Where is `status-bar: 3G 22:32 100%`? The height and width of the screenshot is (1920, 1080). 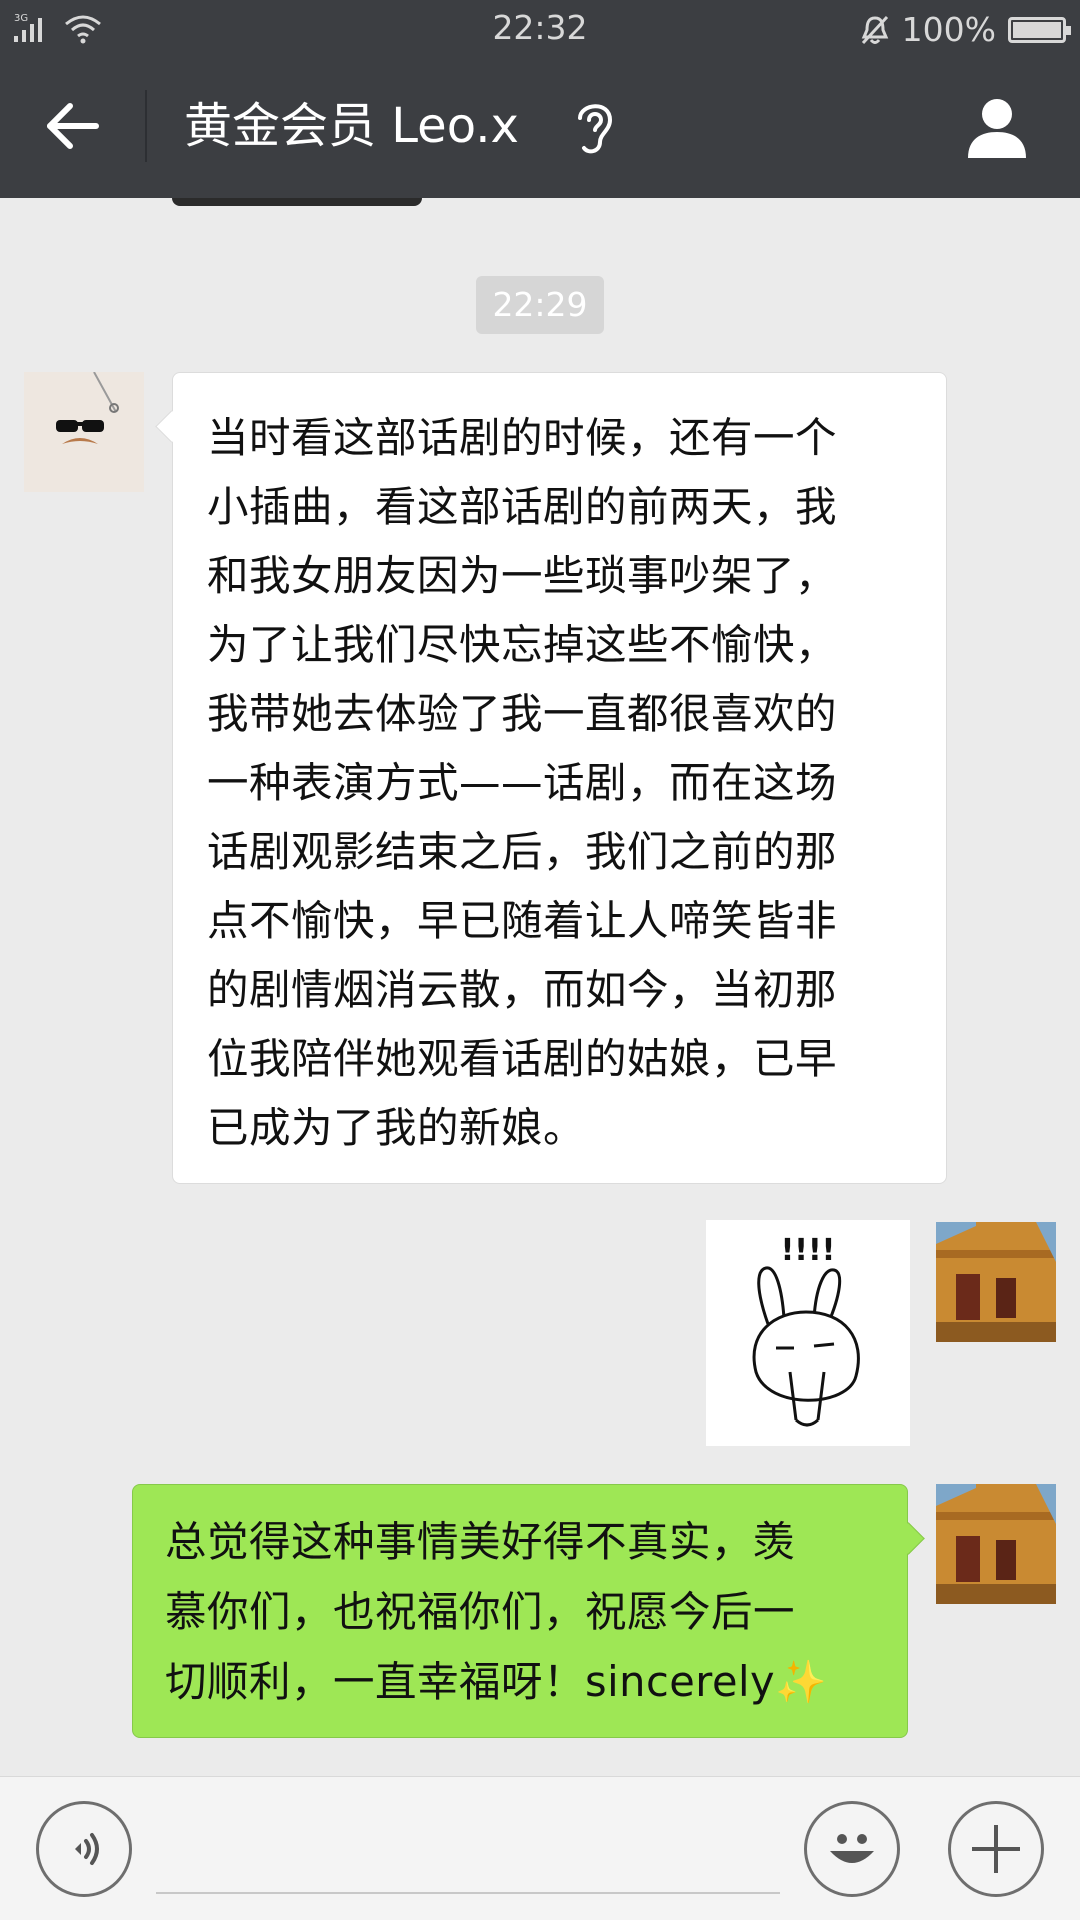
status-bar: 3G 22:32 100% is located at coordinates (540, 28).